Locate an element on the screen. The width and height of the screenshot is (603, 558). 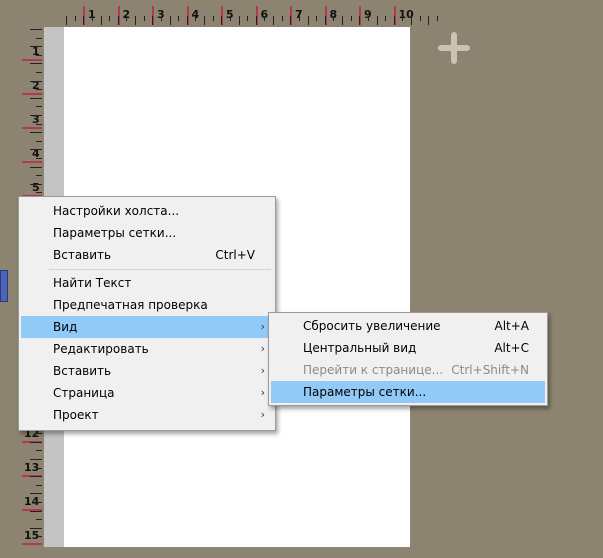
menu-item-label: Редактировать is located at coordinates (101, 349).